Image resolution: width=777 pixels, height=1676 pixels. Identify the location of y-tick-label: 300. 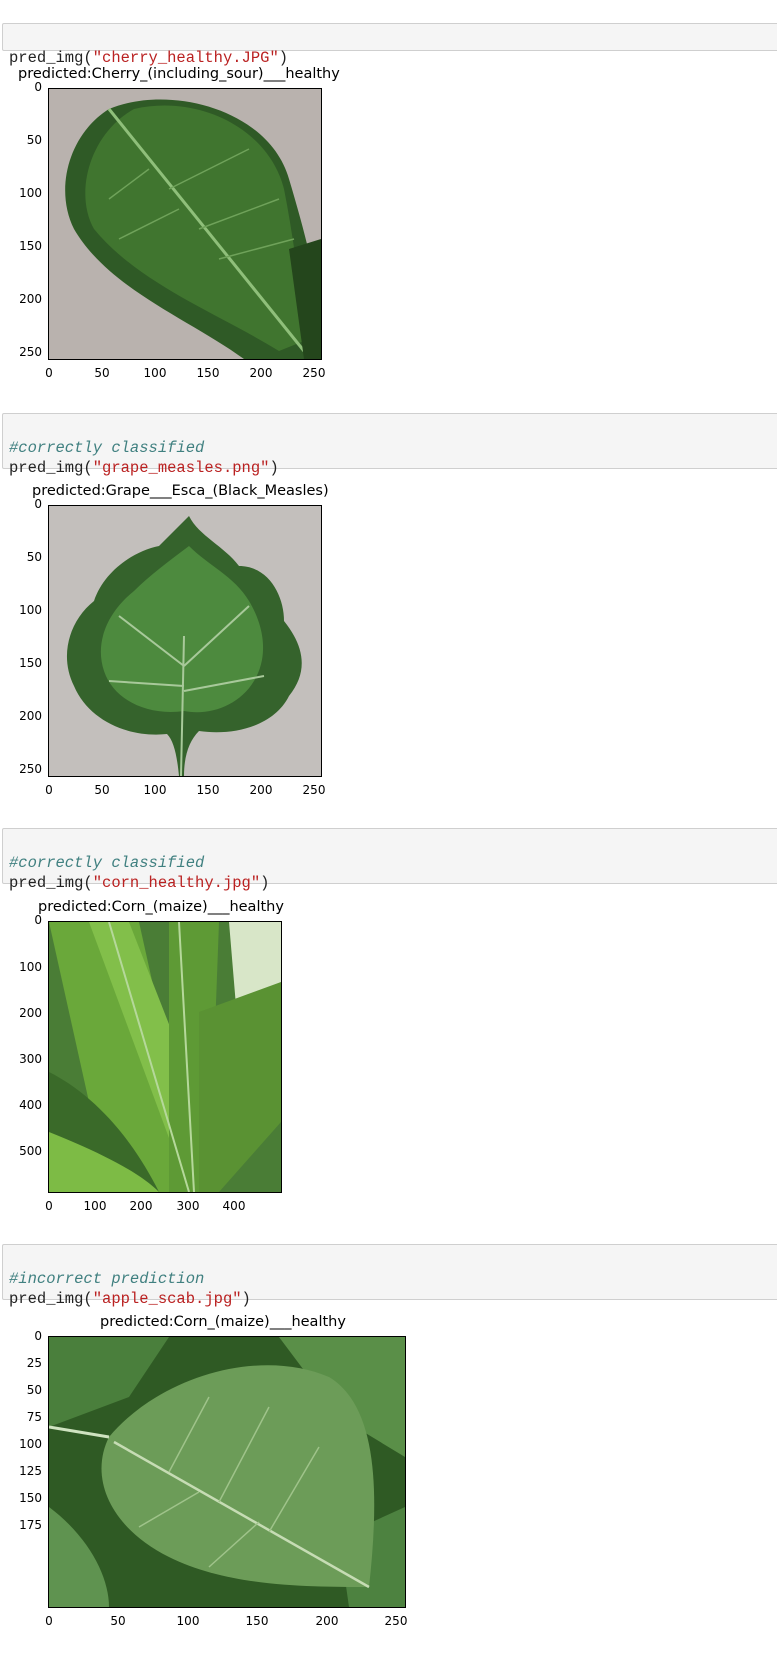
(30, 1059).